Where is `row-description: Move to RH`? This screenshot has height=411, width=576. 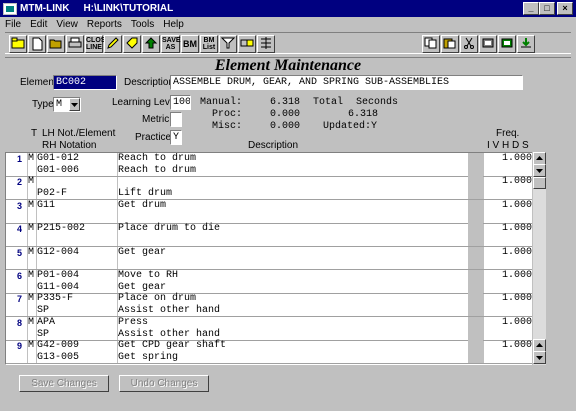
row-description: Move to RH is located at coordinates (293, 276).